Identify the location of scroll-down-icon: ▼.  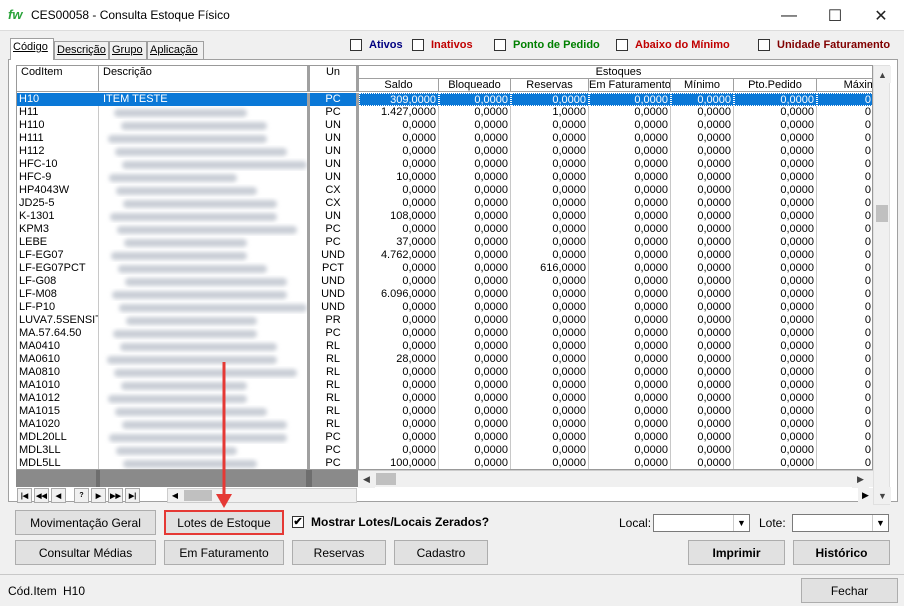
(882, 495).